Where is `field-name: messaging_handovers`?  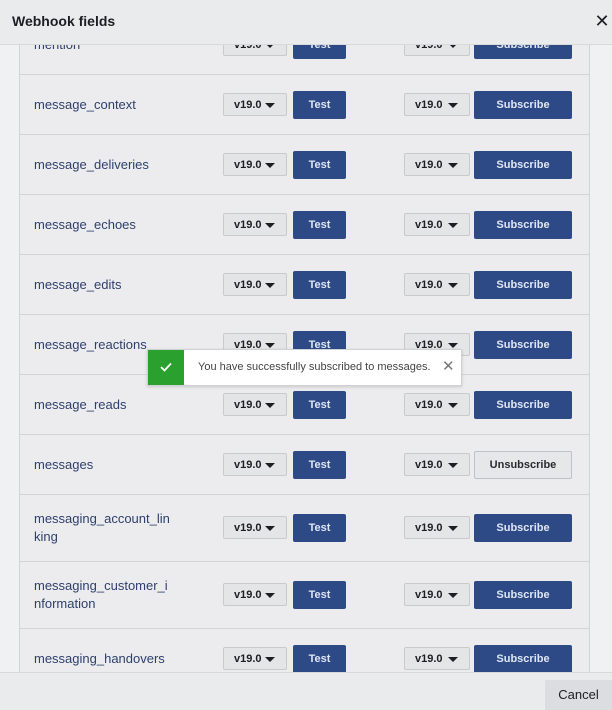 field-name: messaging_handovers is located at coordinates (99, 658).